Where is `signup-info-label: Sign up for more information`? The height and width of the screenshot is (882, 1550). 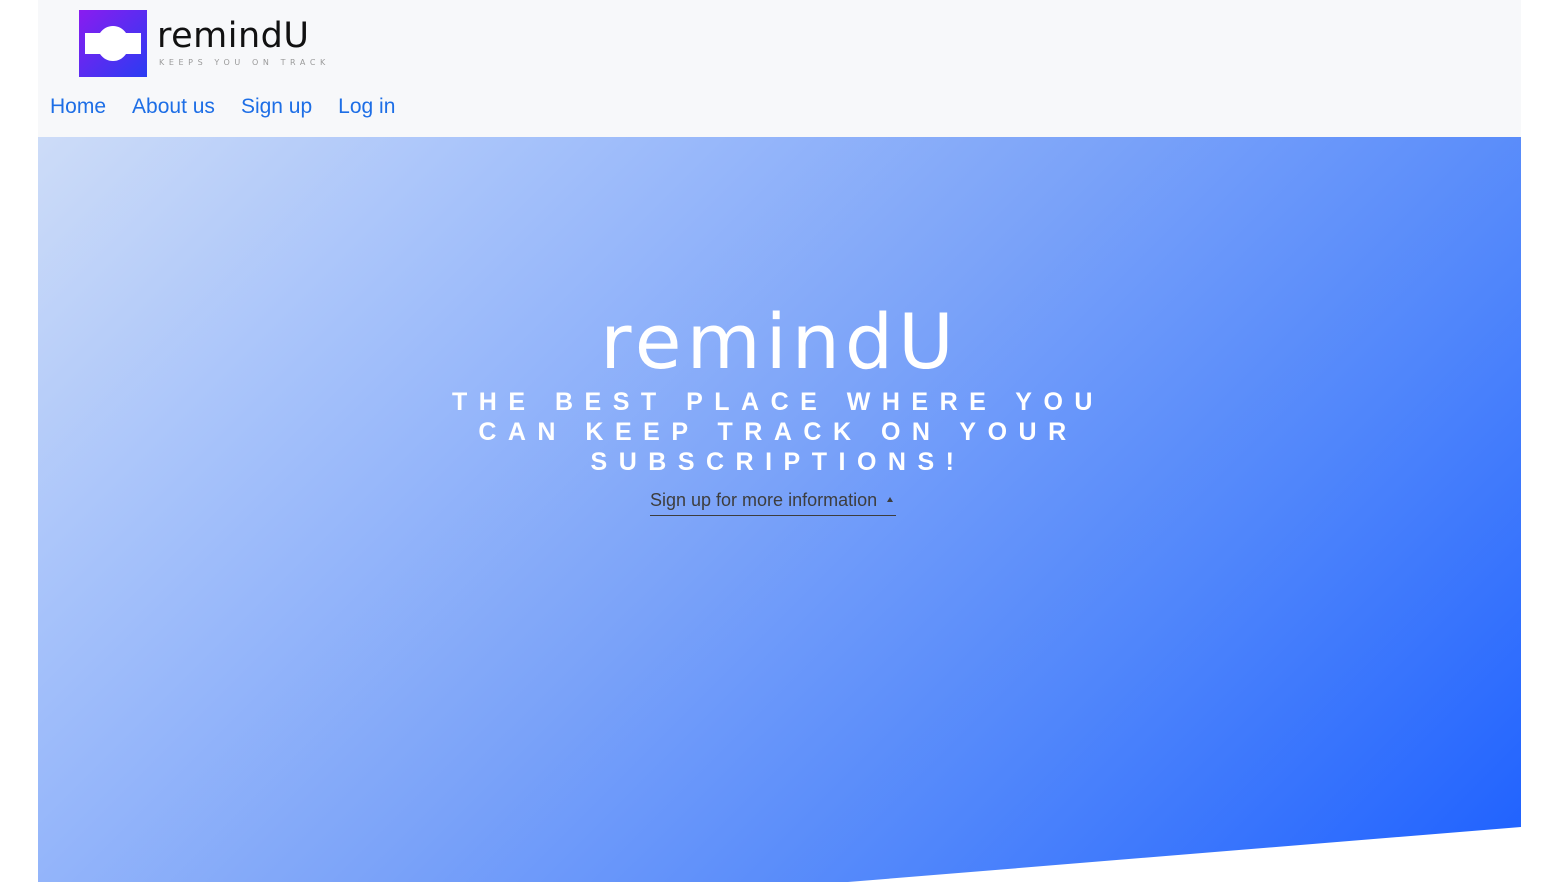
signup-info-label: Sign up for more information is located at coordinates (764, 500).